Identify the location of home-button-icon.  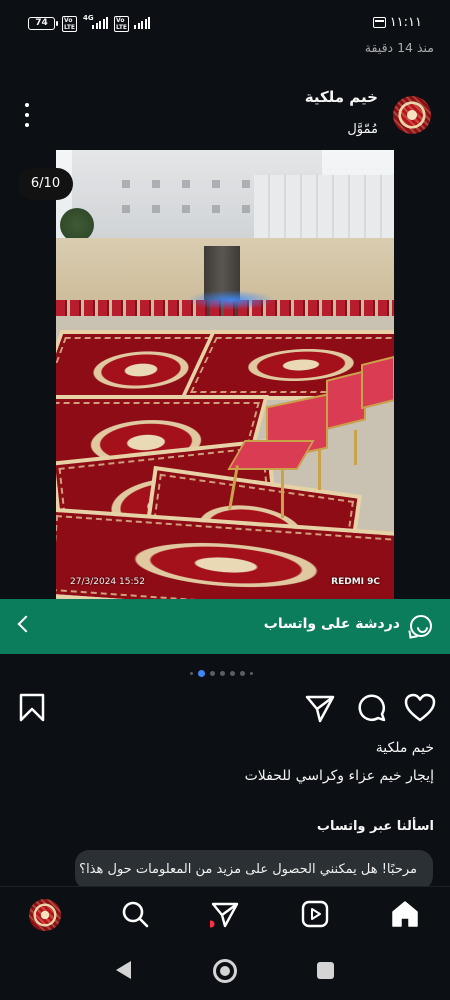
(225, 971).